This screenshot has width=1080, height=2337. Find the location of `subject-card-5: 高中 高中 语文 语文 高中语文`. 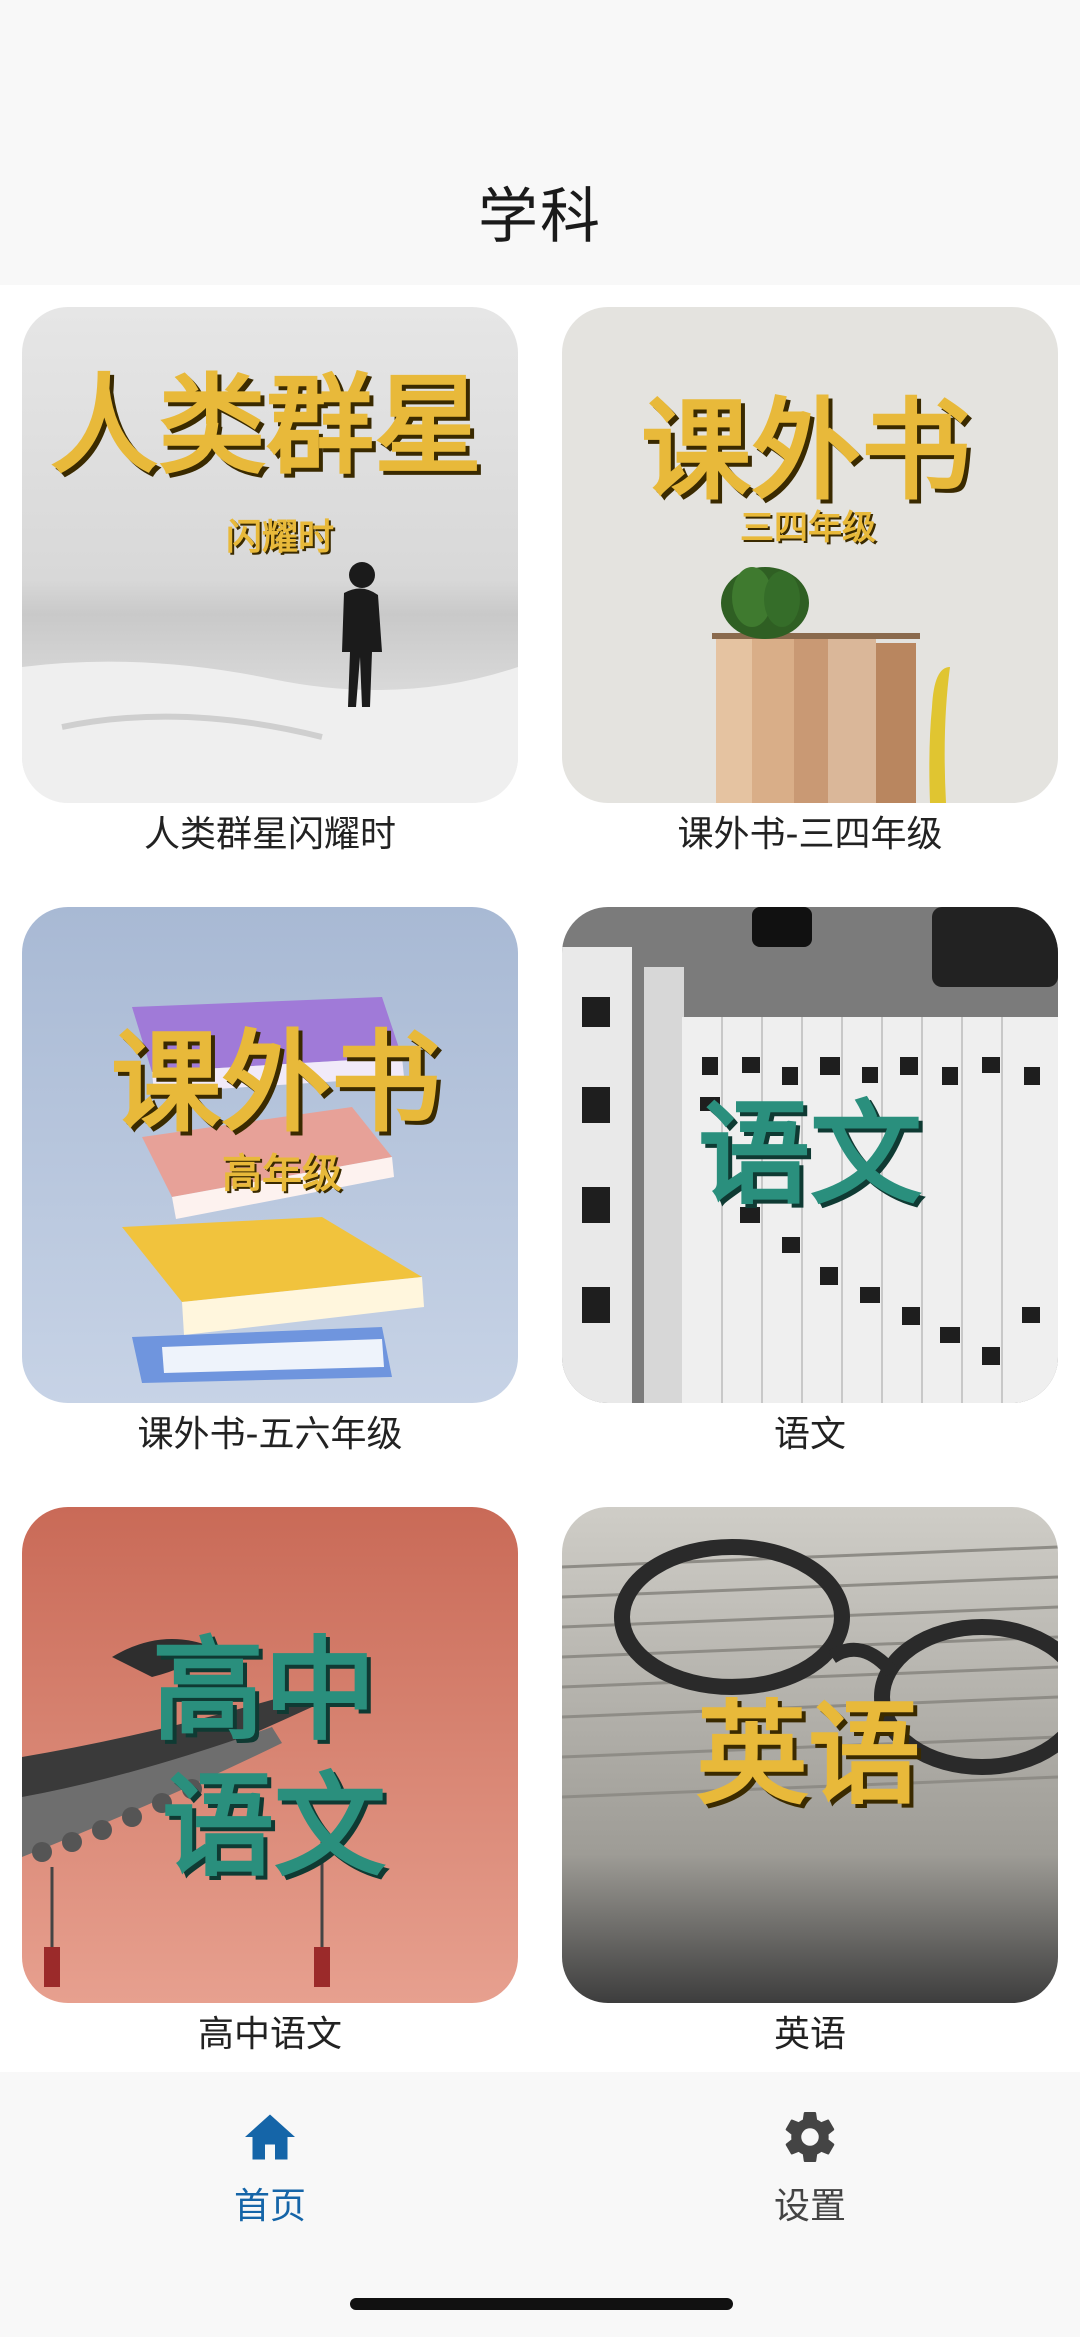

subject-card-5: 高中 高中 语文 语文 高中语文 is located at coordinates (270, 1784).